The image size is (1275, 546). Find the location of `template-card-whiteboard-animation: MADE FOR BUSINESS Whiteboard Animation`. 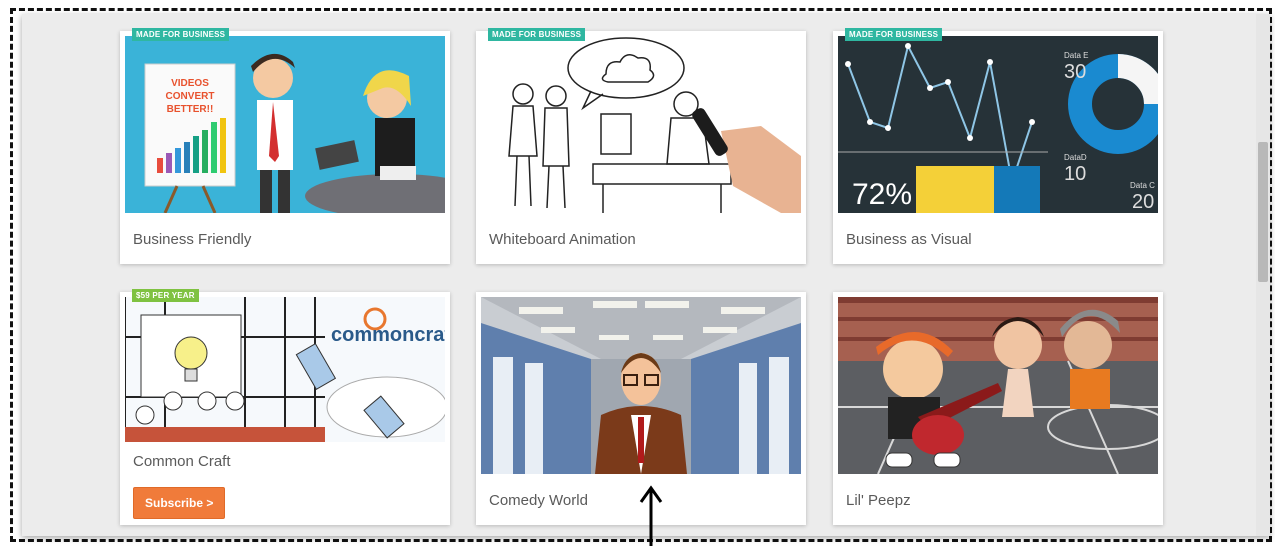

template-card-whiteboard-animation: MADE FOR BUSINESS Whiteboard Animation is located at coordinates (641, 146).